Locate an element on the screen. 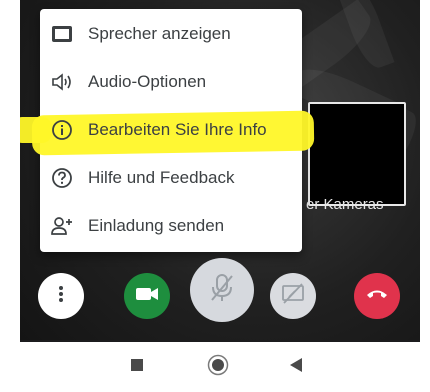 The width and height of the screenshot is (430, 392). end-call-button is located at coordinates (377, 296).